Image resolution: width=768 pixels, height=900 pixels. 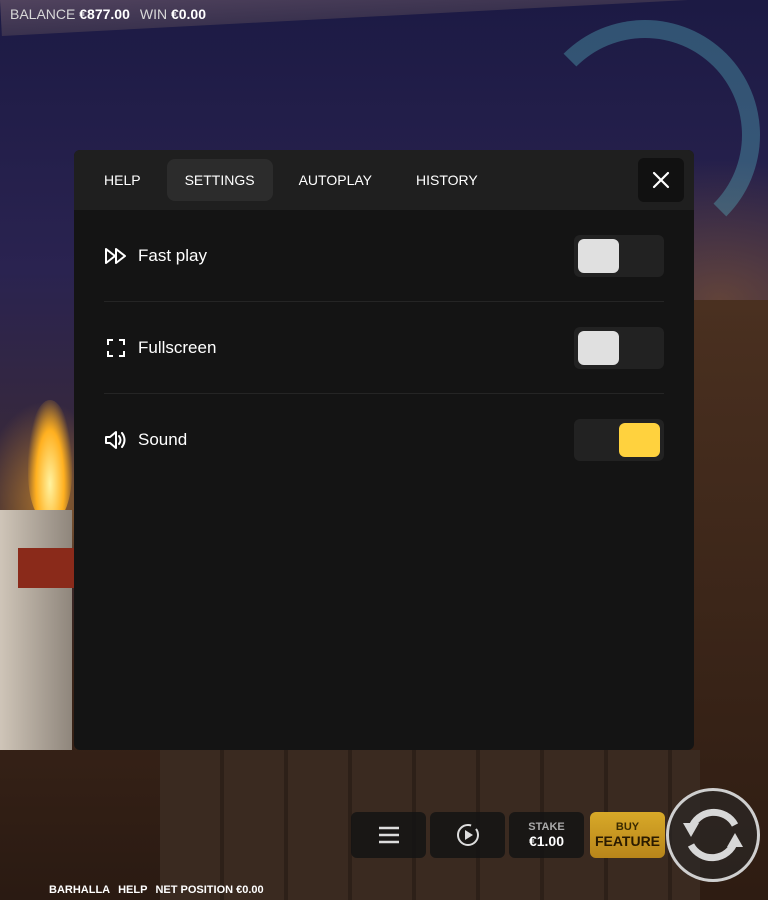 I want to click on fullscreen-label: Fullscreen, so click(x=177, y=347).